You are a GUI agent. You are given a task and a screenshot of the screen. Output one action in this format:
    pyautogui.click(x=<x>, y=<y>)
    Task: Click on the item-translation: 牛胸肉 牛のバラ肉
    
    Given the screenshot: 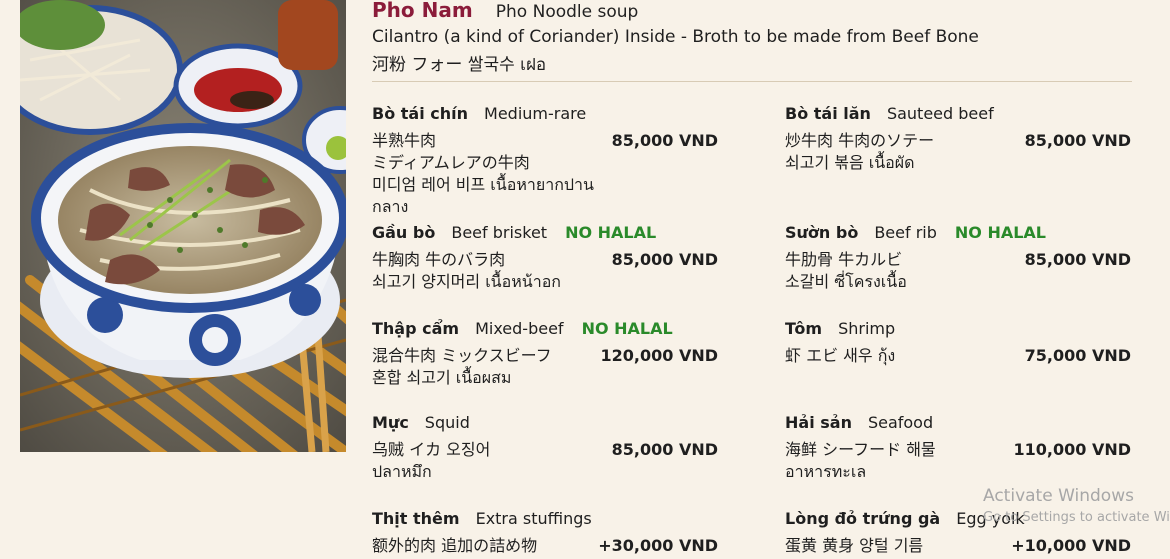 What is the action you would take?
    pyautogui.click(x=439, y=259)
    